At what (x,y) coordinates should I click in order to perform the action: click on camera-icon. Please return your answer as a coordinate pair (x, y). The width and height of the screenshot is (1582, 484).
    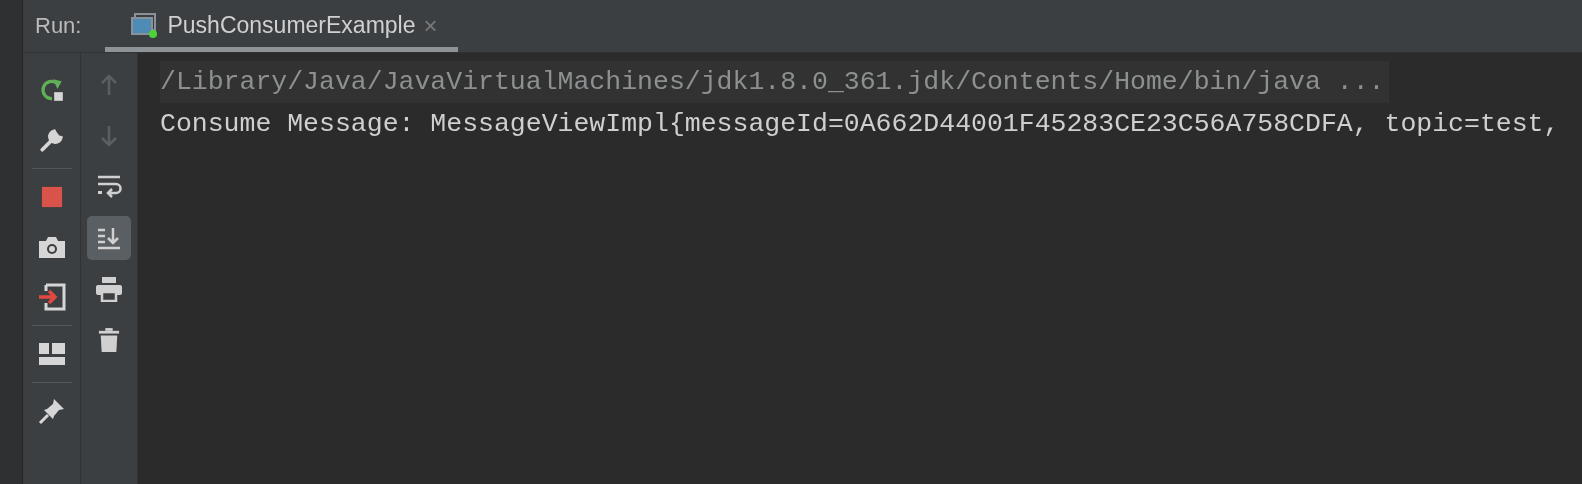
    Looking at the image, I should click on (51, 247).